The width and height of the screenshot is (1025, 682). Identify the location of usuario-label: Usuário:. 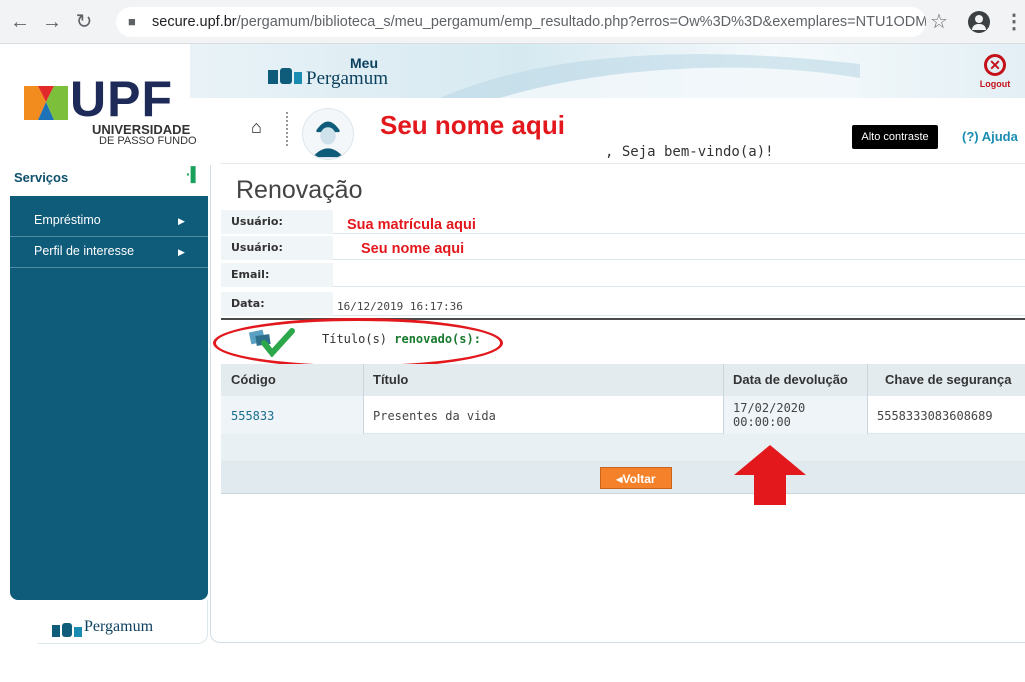
(257, 221).